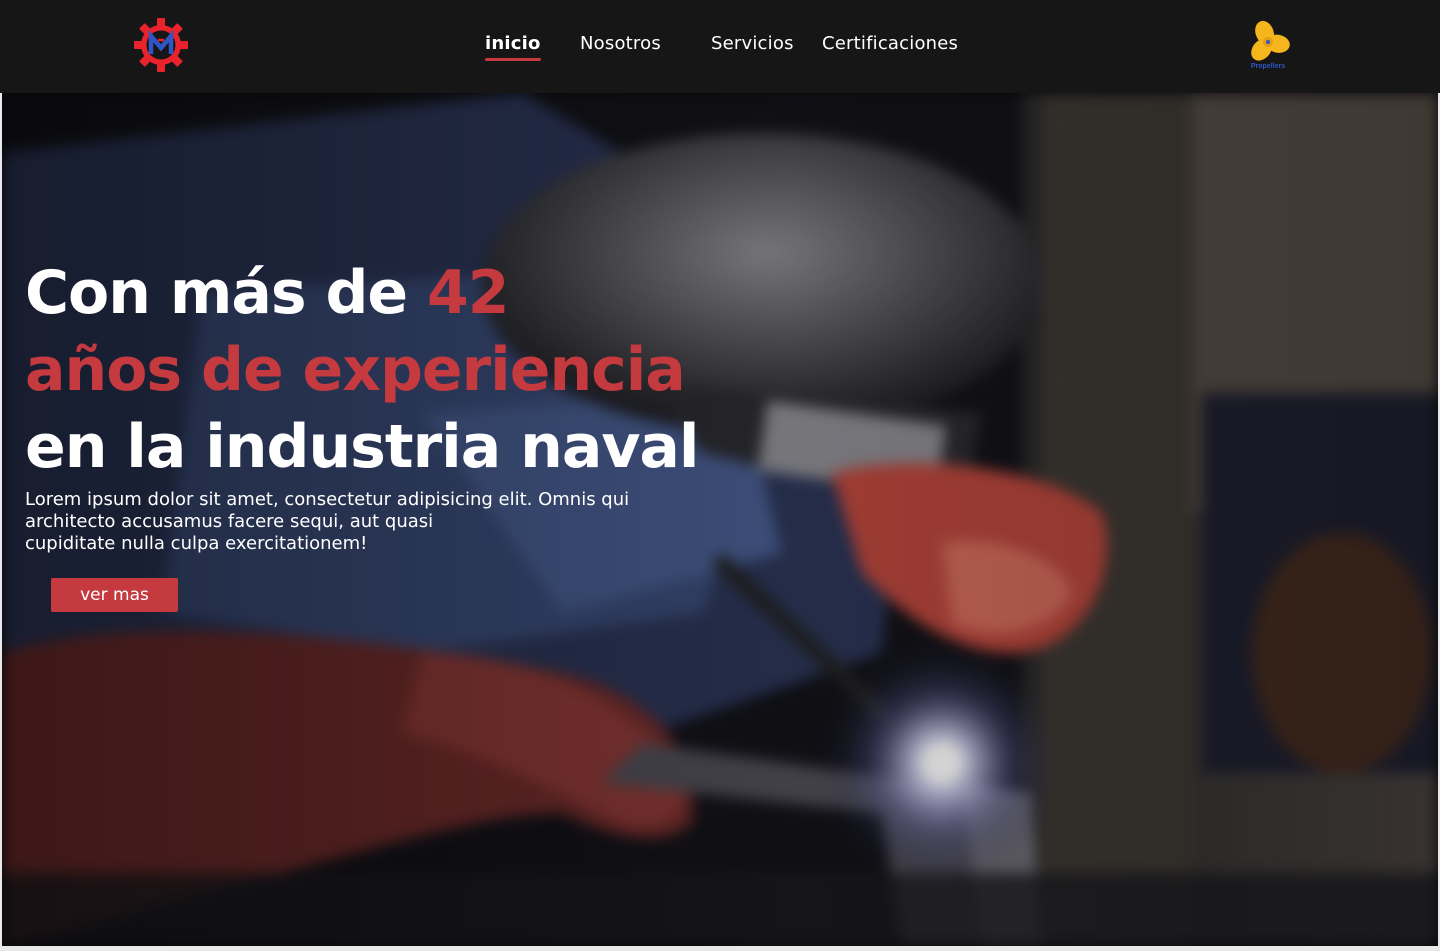 This screenshot has width=1440, height=951. I want to click on headline-years: 42, so click(468, 293).